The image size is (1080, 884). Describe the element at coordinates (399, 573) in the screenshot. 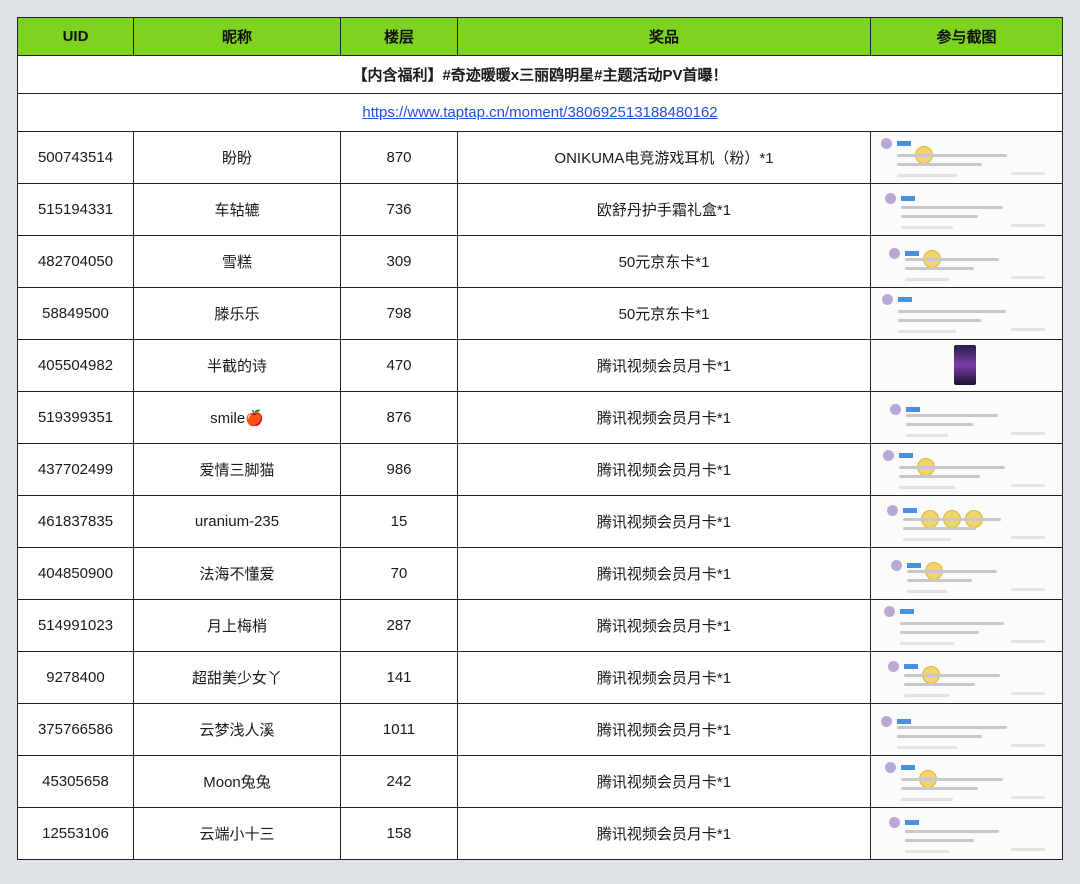

I see `floor-cell: 70` at that location.